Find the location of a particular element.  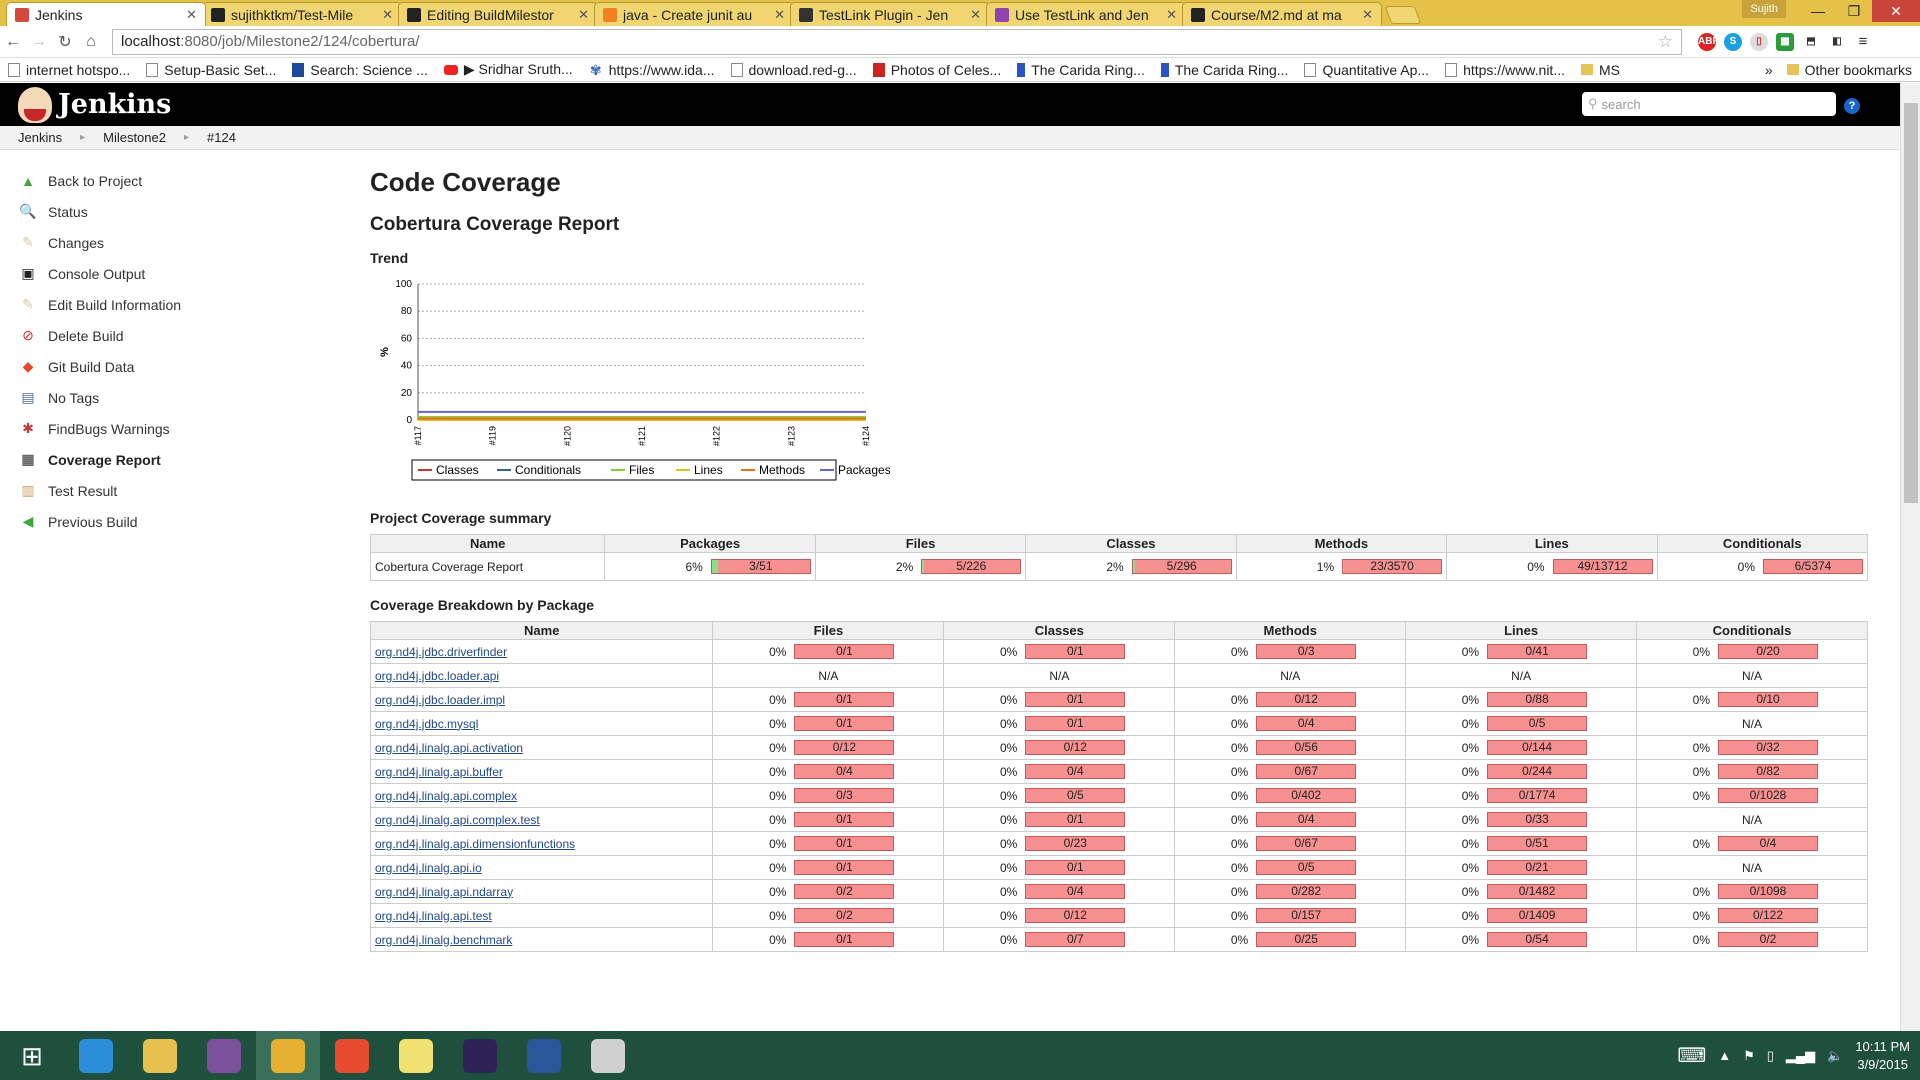

package-link: org.nd4j.jdbc.loader.api is located at coordinates (437, 676).